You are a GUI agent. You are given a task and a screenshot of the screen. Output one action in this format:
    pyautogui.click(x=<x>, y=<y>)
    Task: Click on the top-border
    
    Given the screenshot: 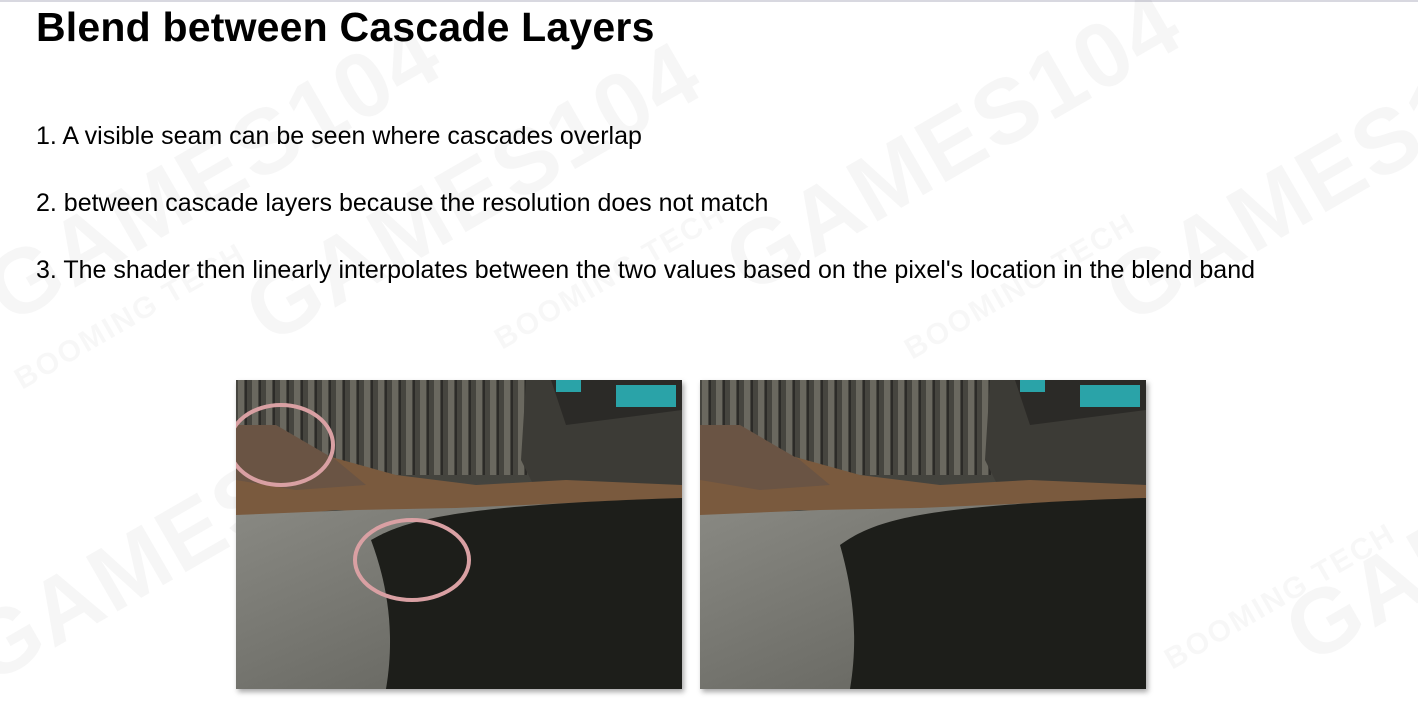 What is the action you would take?
    pyautogui.click(x=709, y=1)
    